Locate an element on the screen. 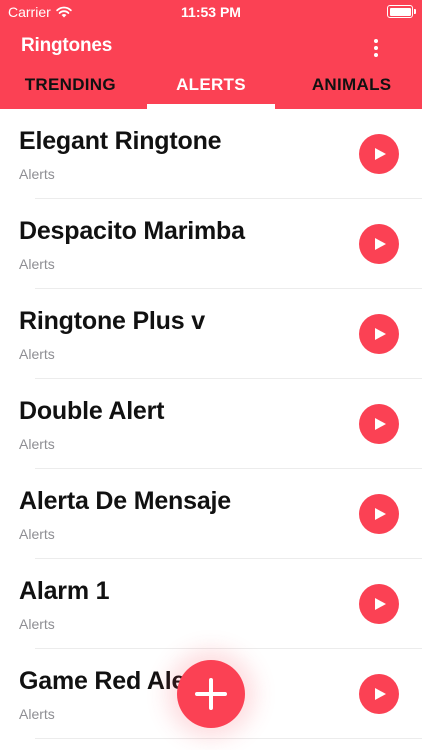 The height and width of the screenshot is (750, 422). battery-icon is located at coordinates (401, 11).